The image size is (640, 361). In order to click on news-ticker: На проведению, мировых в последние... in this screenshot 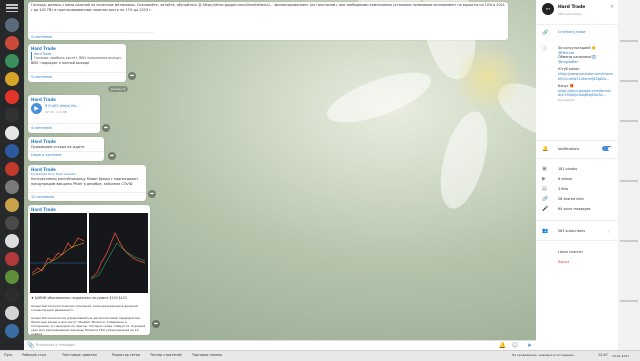, I will do `click(544, 355)`.